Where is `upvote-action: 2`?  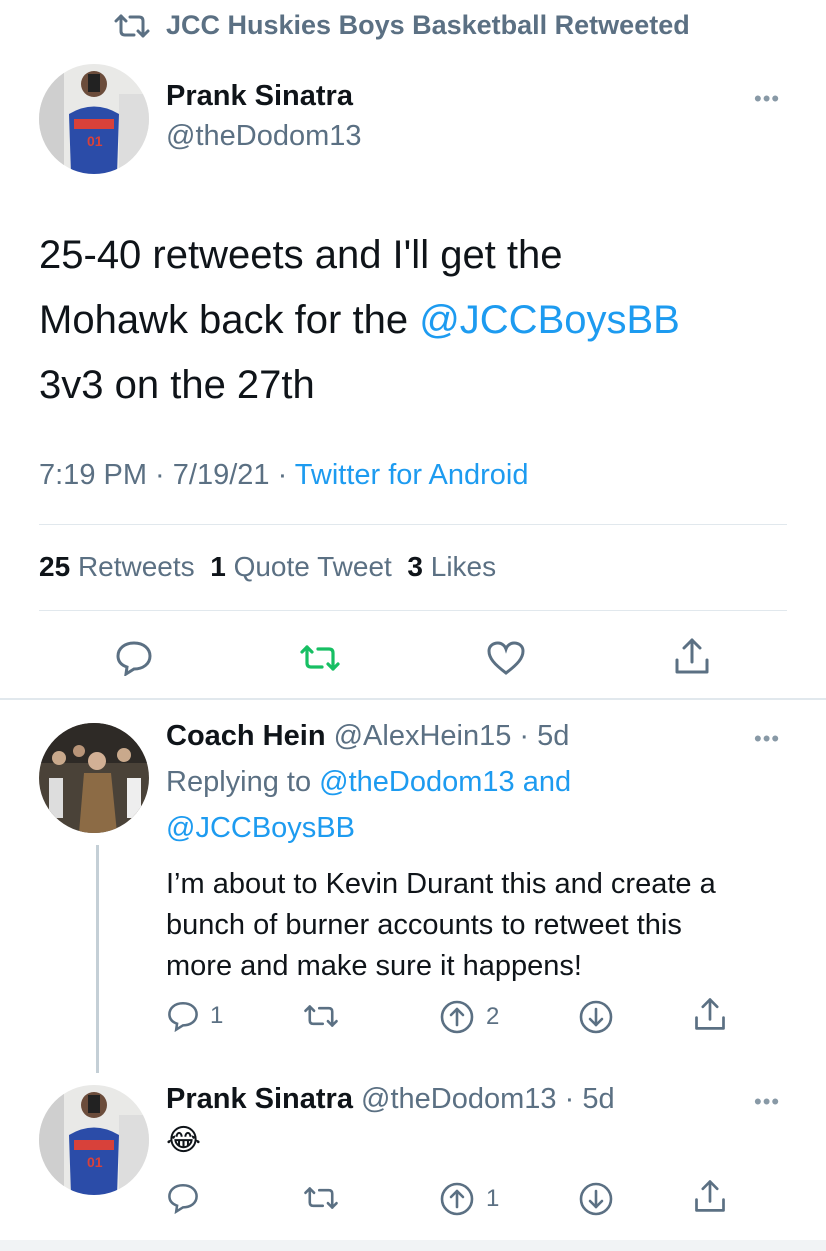 upvote-action: 2 is located at coordinates (469, 1017).